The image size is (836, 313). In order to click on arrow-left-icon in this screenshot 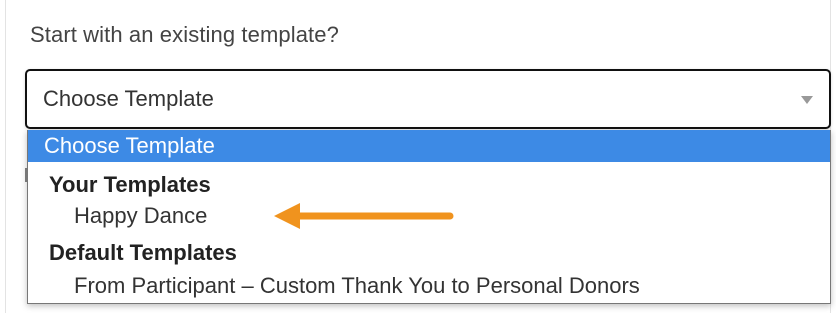, I will do `click(364, 216)`.